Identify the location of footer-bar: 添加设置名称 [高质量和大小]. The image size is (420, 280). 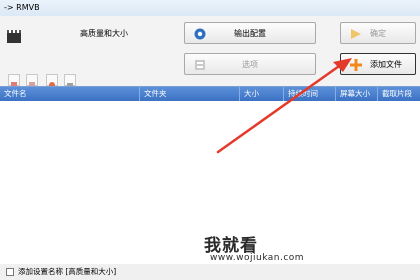
(210, 272).